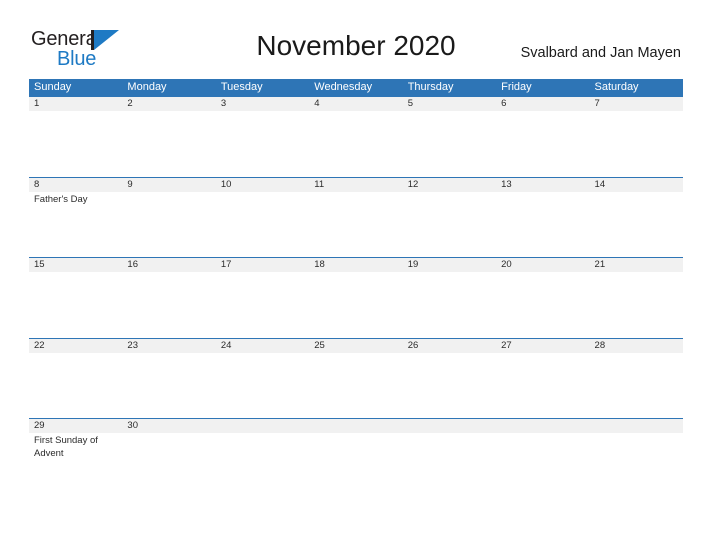  What do you see at coordinates (132, 425) in the screenshot?
I see `day-number: 30` at bounding box center [132, 425].